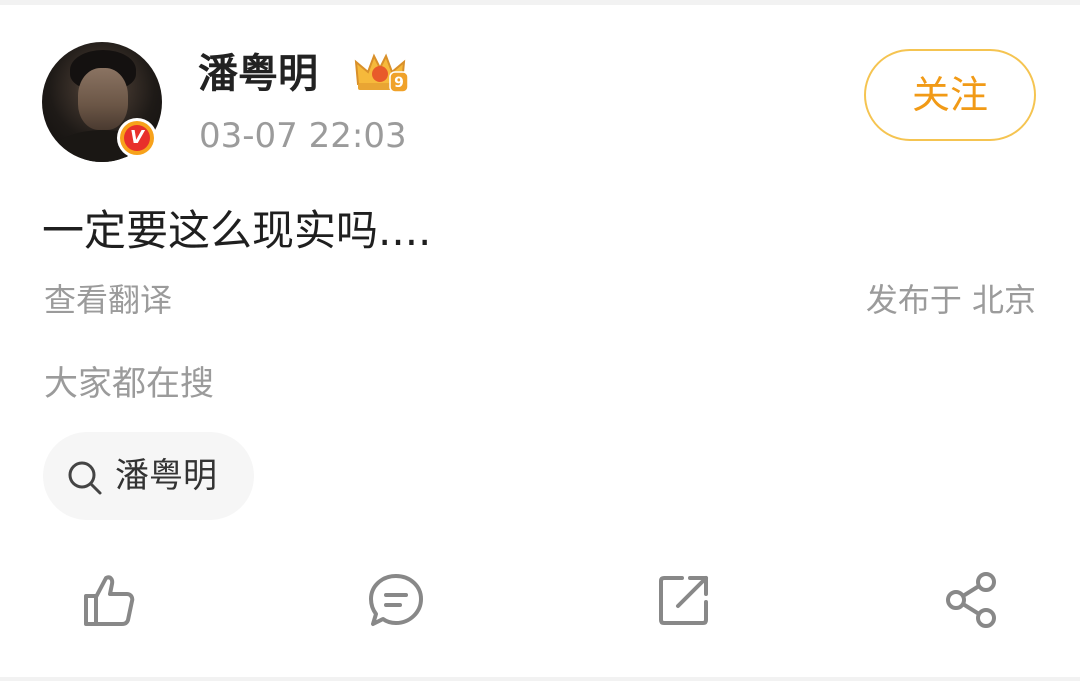 The image size is (1080, 681). Describe the element at coordinates (108, 300) in the screenshot. I see `translate-link: 查看翻译` at that location.